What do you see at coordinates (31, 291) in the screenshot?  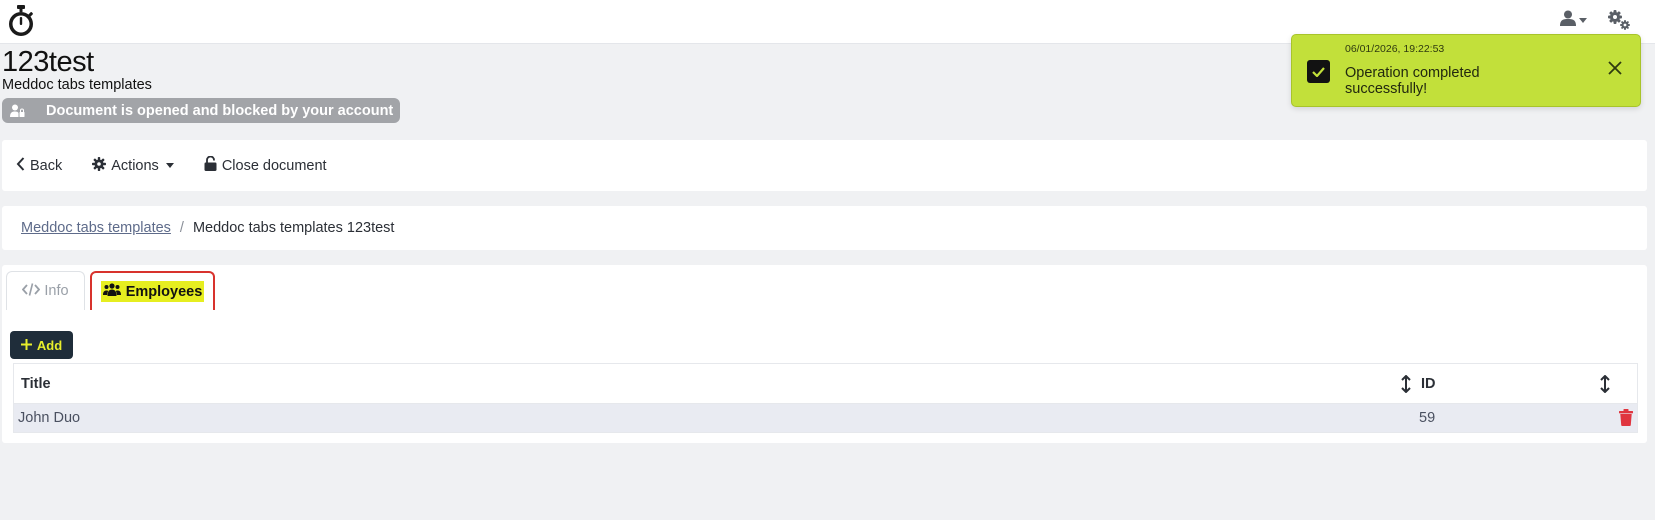 I see `code-icon` at bounding box center [31, 291].